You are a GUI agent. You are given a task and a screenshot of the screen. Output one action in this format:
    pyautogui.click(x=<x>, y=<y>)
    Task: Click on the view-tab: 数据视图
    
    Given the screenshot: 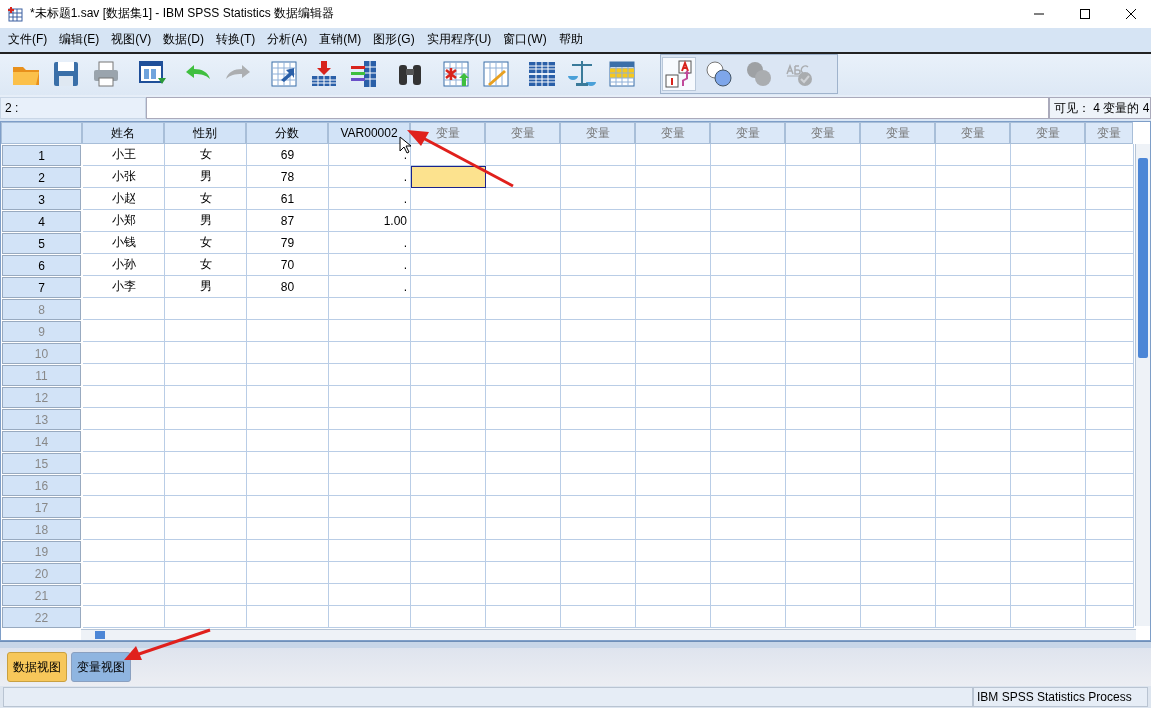 What is the action you would take?
    pyautogui.click(x=37, y=667)
    